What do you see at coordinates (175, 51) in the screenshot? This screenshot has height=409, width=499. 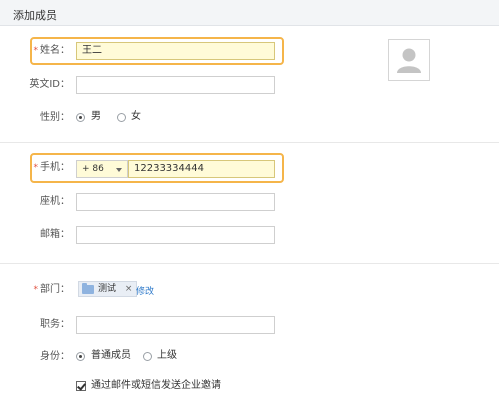 I see `name-input: 王二` at bounding box center [175, 51].